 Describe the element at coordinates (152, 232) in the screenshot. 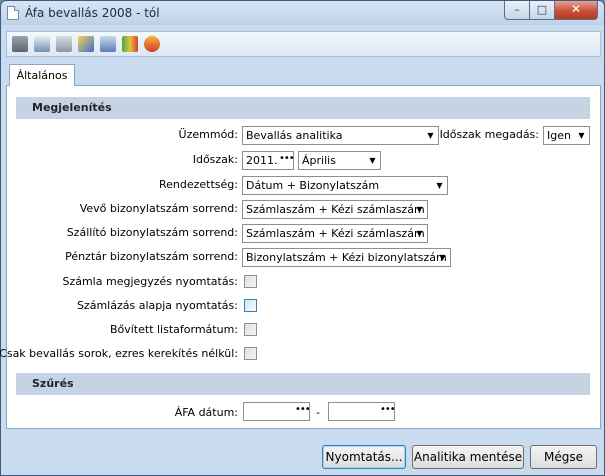

I see `supplier-order-label: Szállító bizonylatszám sorrend:` at that location.